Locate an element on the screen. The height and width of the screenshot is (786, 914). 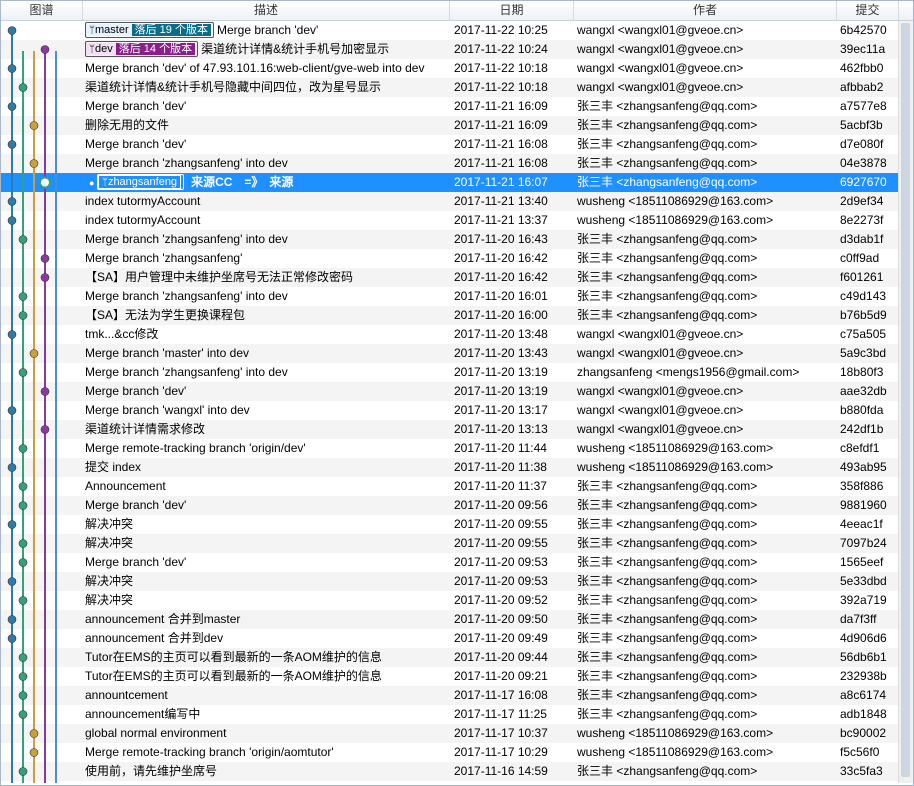
header-author: 作者 is located at coordinates (705, 10).